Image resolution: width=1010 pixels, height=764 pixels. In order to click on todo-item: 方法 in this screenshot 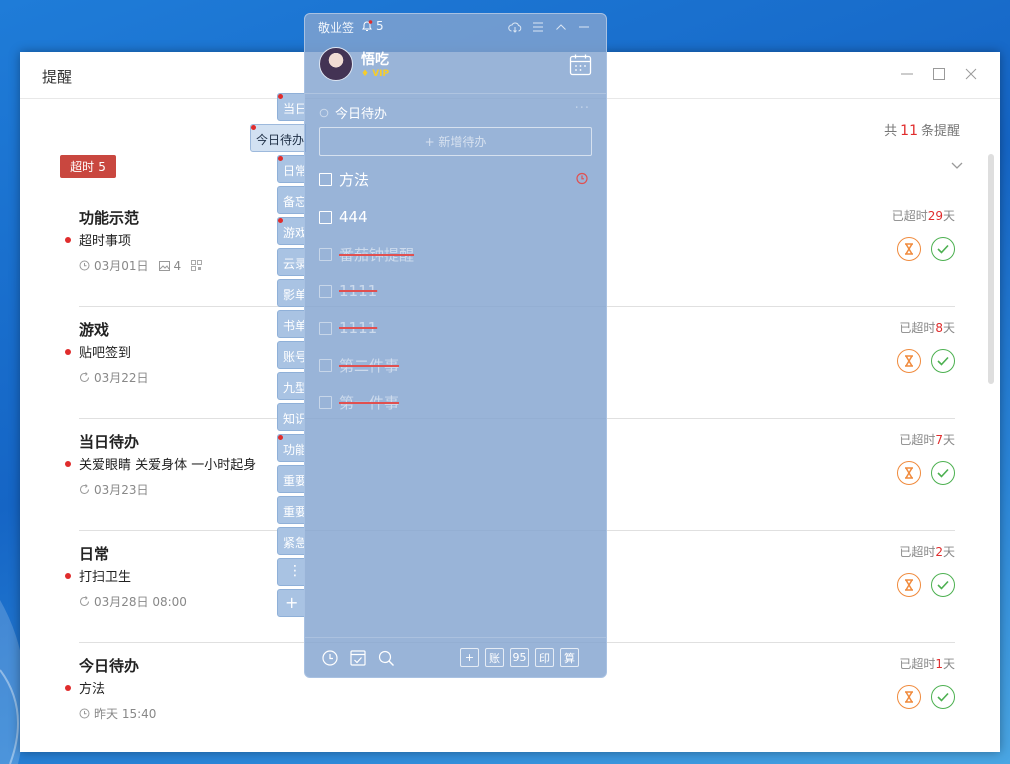, I will do `click(344, 179)`.